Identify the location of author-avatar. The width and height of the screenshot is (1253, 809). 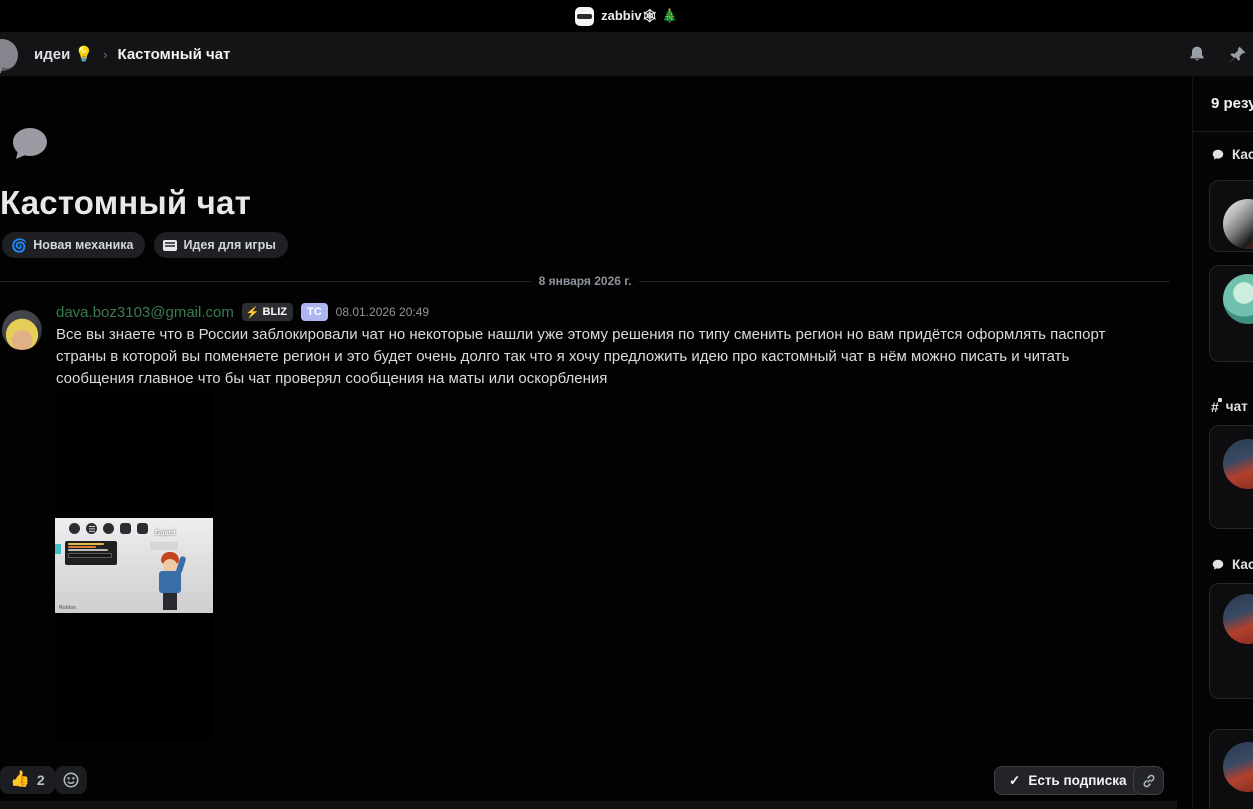
(22, 330).